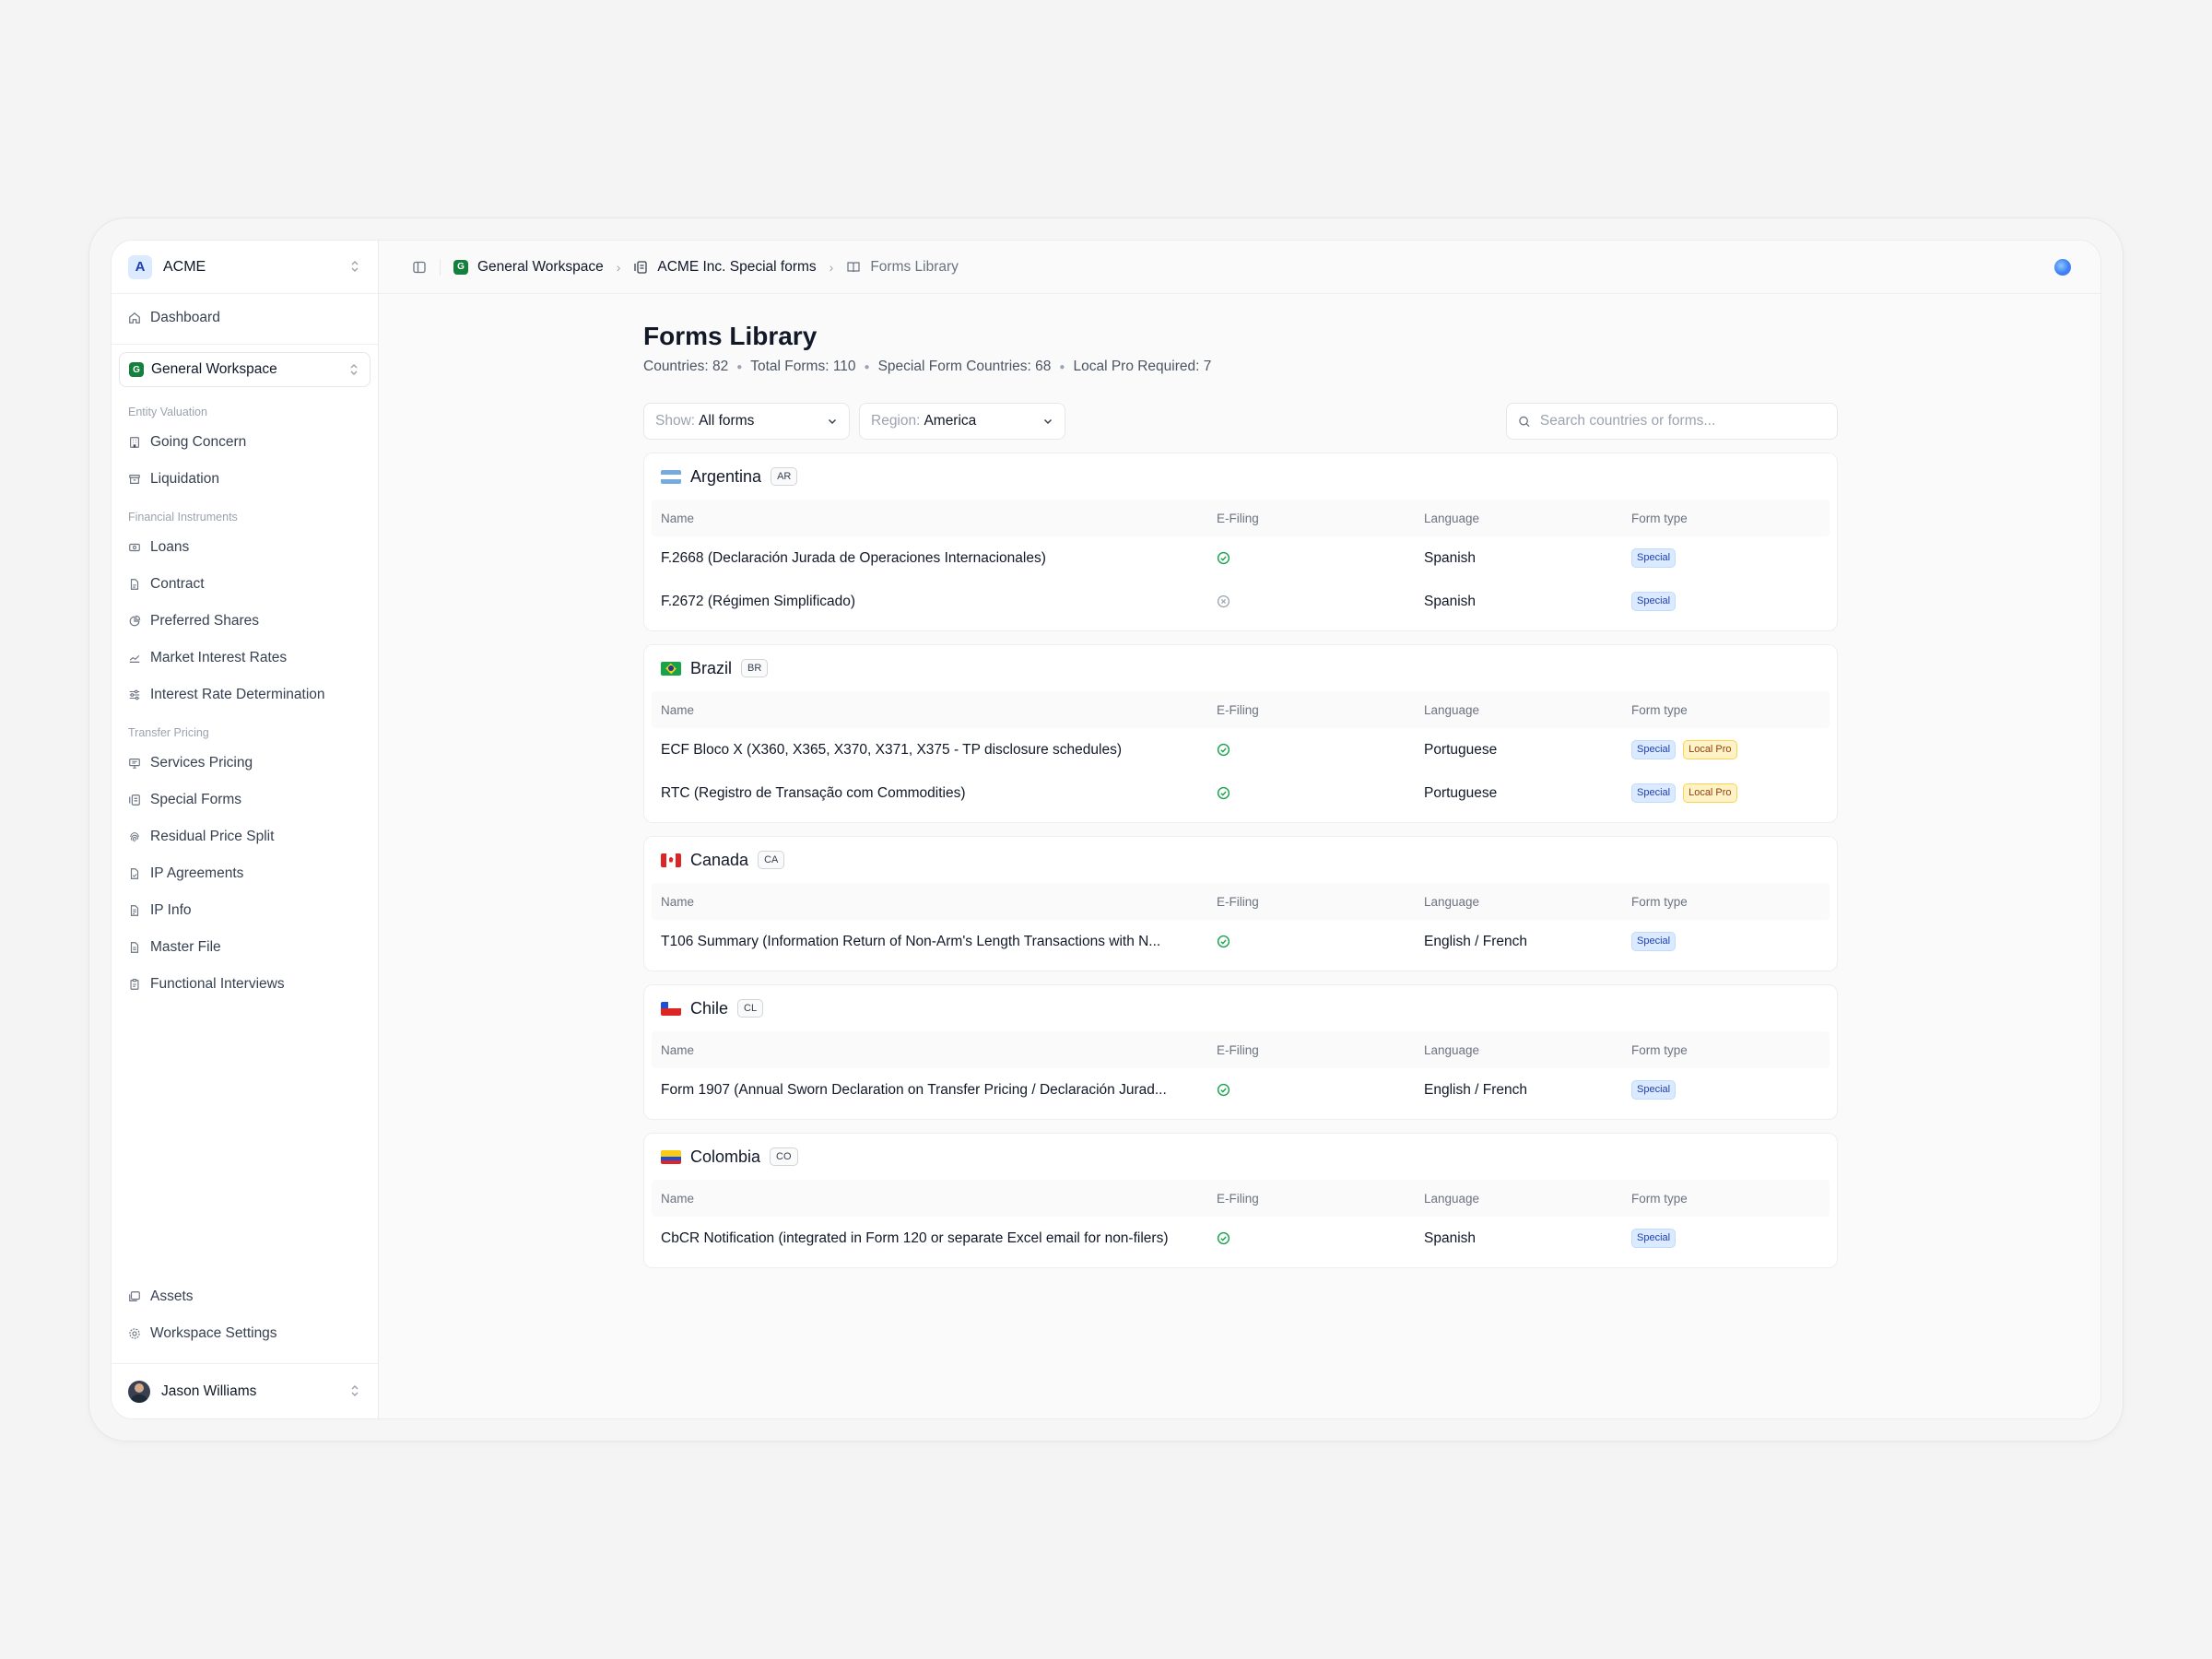  What do you see at coordinates (134, 910) in the screenshot?
I see `file-info-icon` at bounding box center [134, 910].